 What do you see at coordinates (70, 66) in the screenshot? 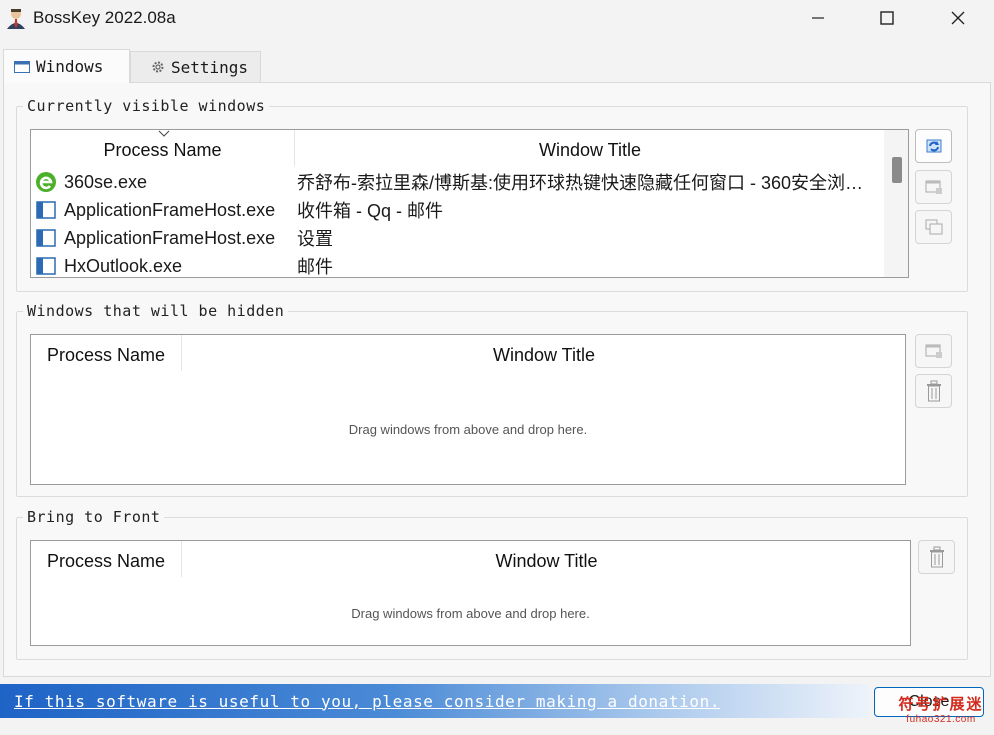
I see `tab-windows-label: Windows` at bounding box center [70, 66].